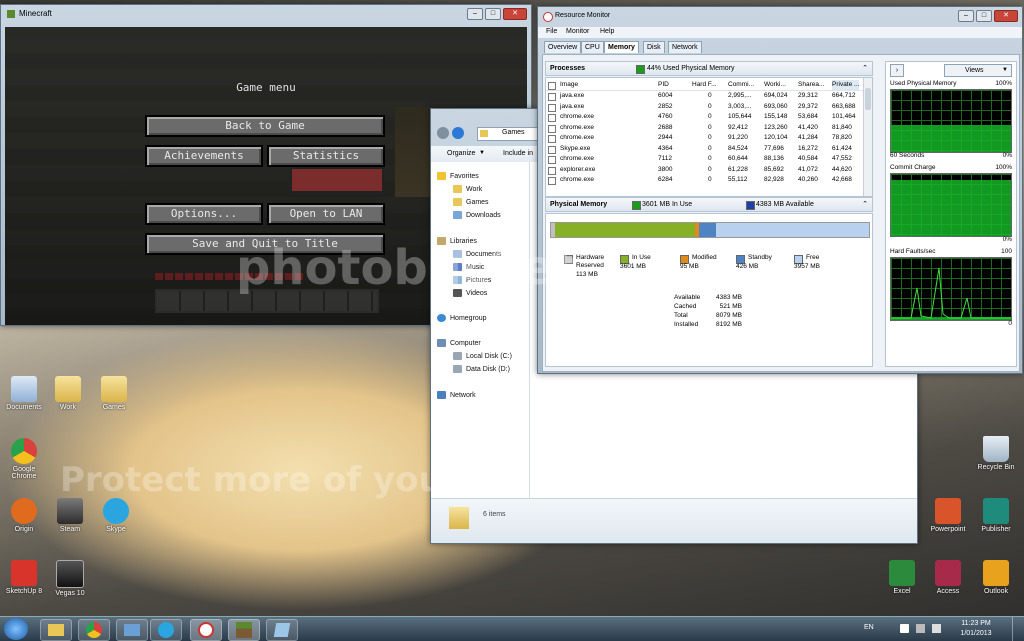 This screenshot has height=641, width=1024. What do you see at coordinates (551, 31) in the screenshot?
I see `menu-file: File` at bounding box center [551, 31].